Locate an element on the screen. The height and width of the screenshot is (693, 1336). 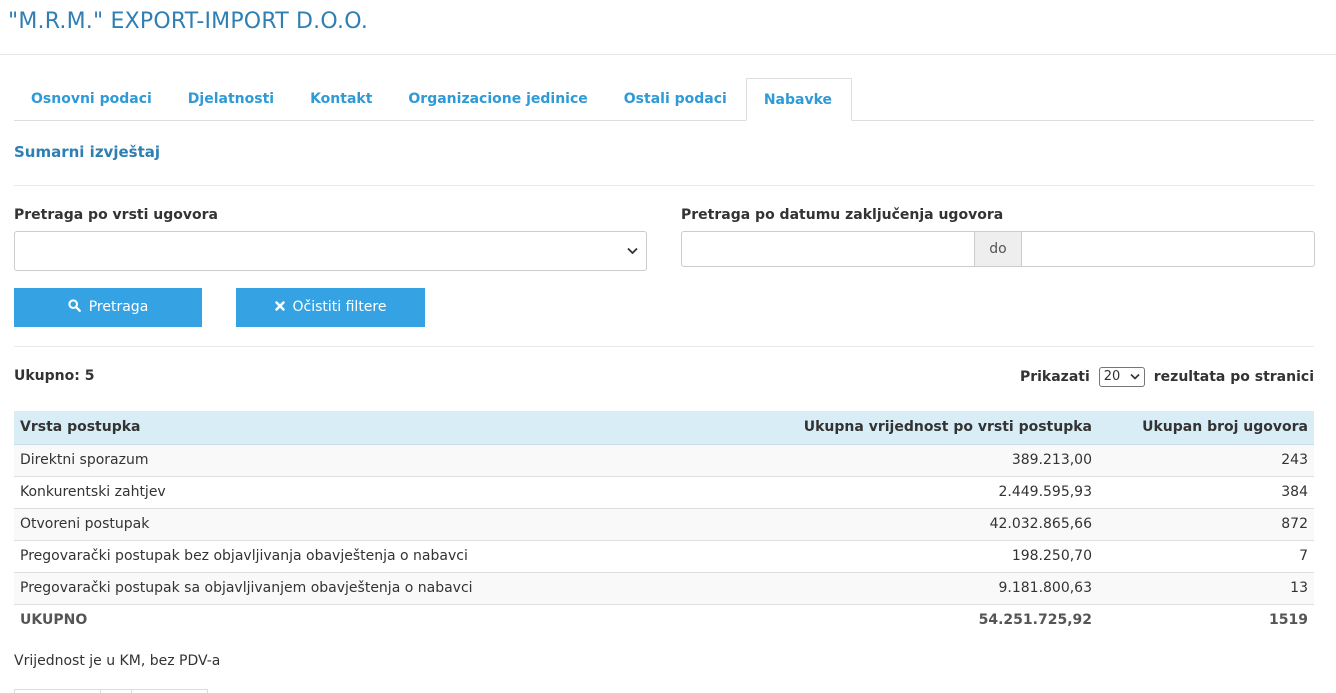
section-title: Sumarni izvještaj is located at coordinates (87, 152).